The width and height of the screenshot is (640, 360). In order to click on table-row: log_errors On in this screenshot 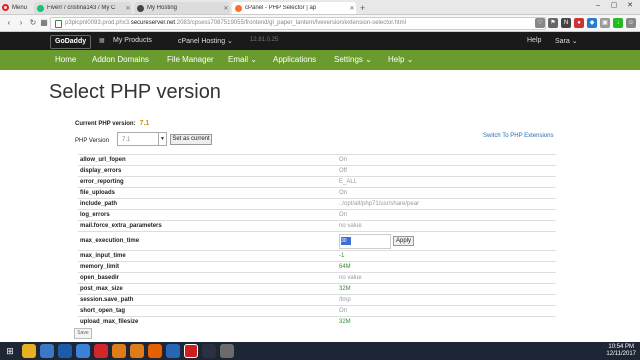, I will do `click(317, 215)`.